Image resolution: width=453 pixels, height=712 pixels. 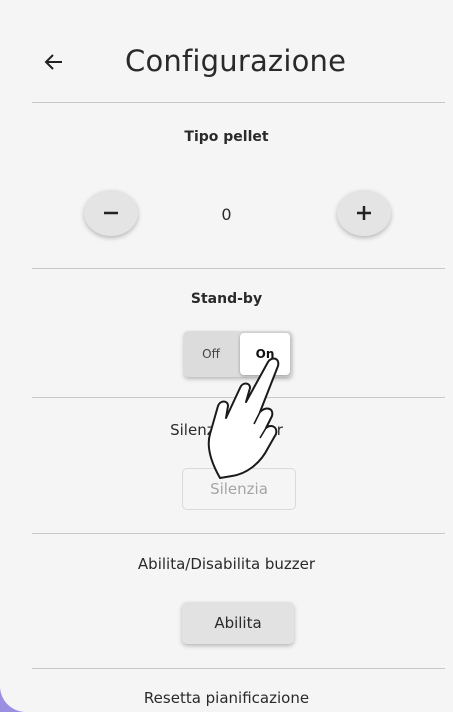 What do you see at coordinates (239, 489) in the screenshot?
I see `silence-button: Silenzia` at bounding box center [239, 489].